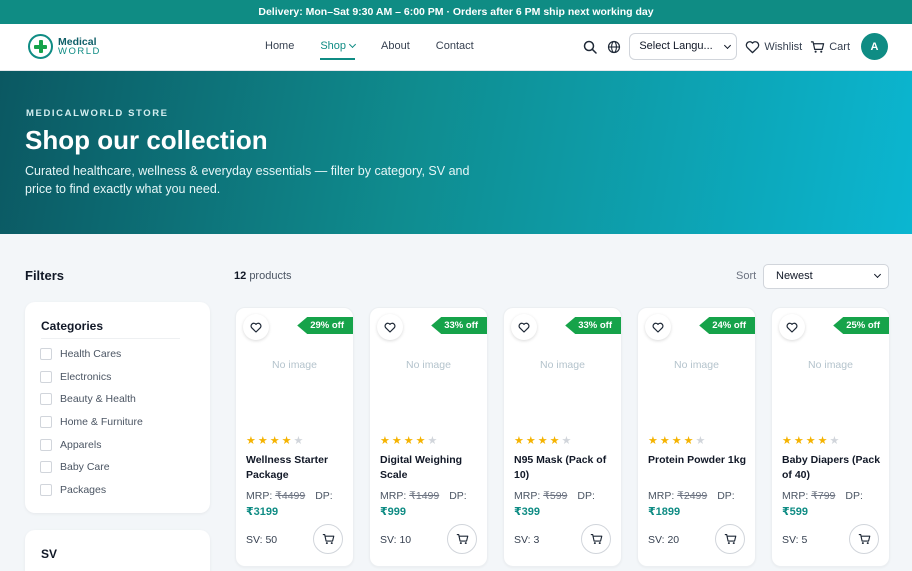 This screenshot has width=912, height=571. I want to click on sv-value: SV: 50, so click(262, 540).